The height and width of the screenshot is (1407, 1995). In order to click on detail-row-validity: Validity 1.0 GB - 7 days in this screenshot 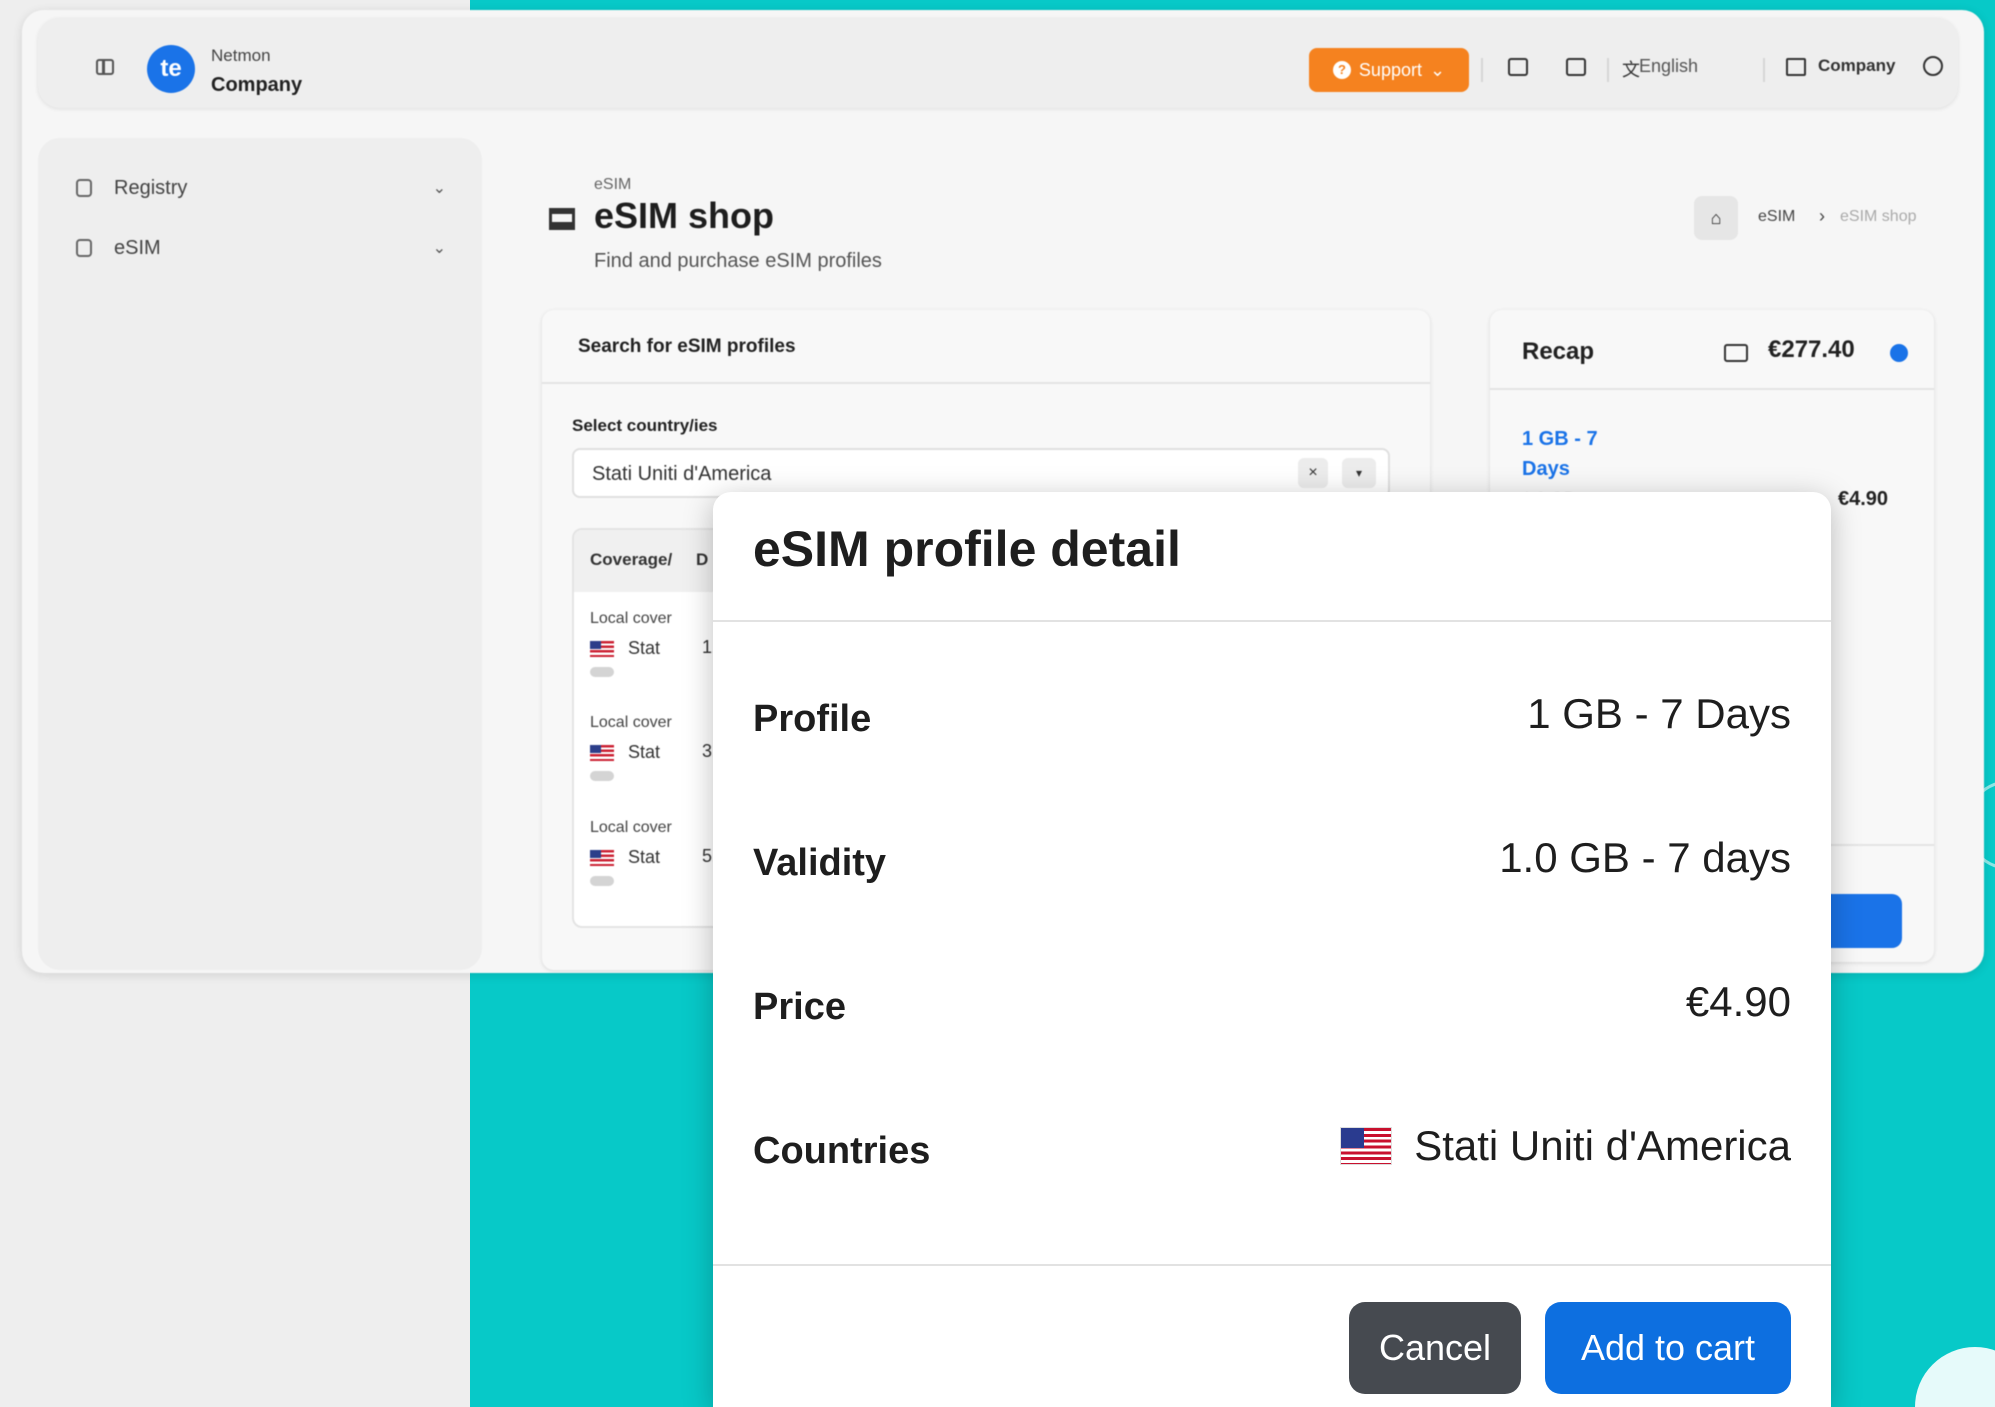, I will do `click(1272, 864)`.